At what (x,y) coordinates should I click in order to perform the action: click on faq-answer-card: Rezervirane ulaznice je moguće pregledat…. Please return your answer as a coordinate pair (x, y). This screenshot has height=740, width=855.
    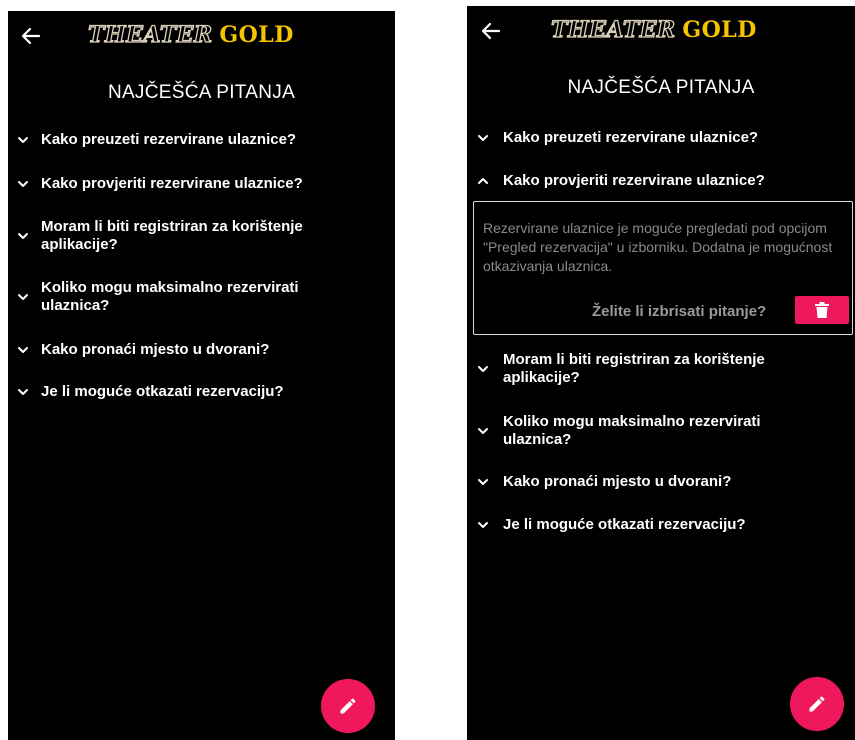
    Looking at the image, I should click on (663, 268).